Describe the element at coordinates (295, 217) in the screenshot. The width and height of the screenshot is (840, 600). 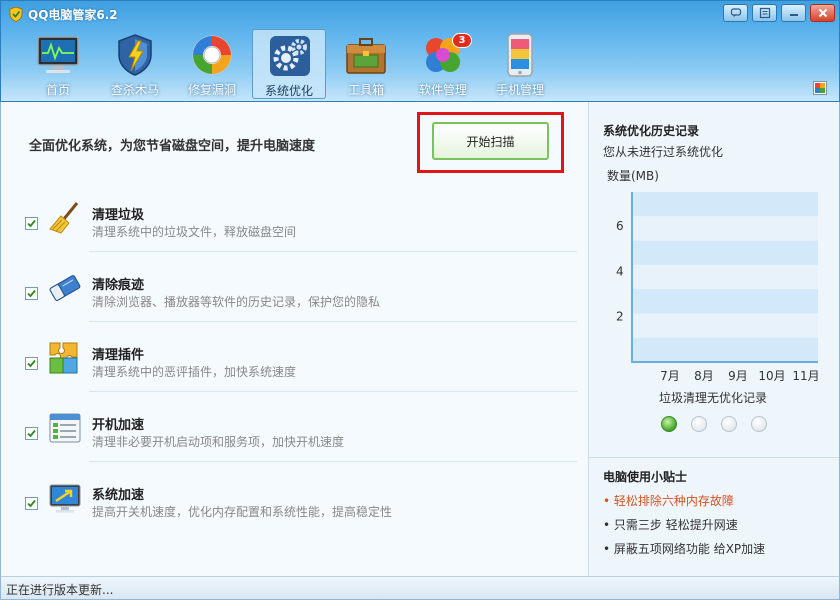
I see `feature-clean-junk: 清理垃圾 清理系统中的垃圾文件，释放磁盘空间` at that location.